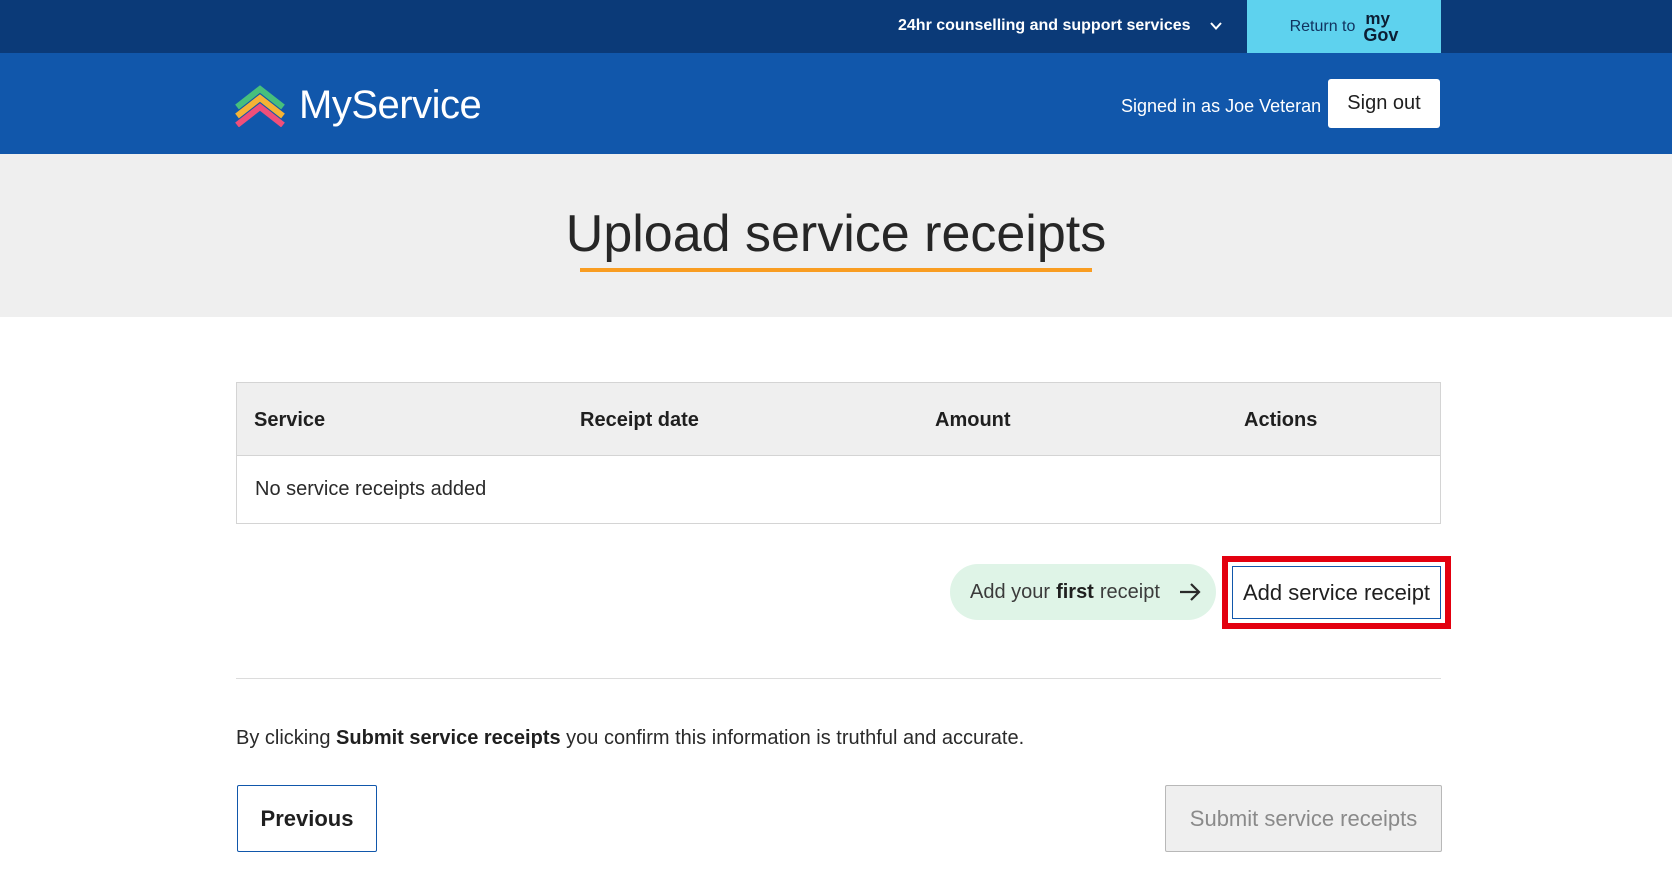  I want to click on page-title: Upload service receipts, so click(836, 234).